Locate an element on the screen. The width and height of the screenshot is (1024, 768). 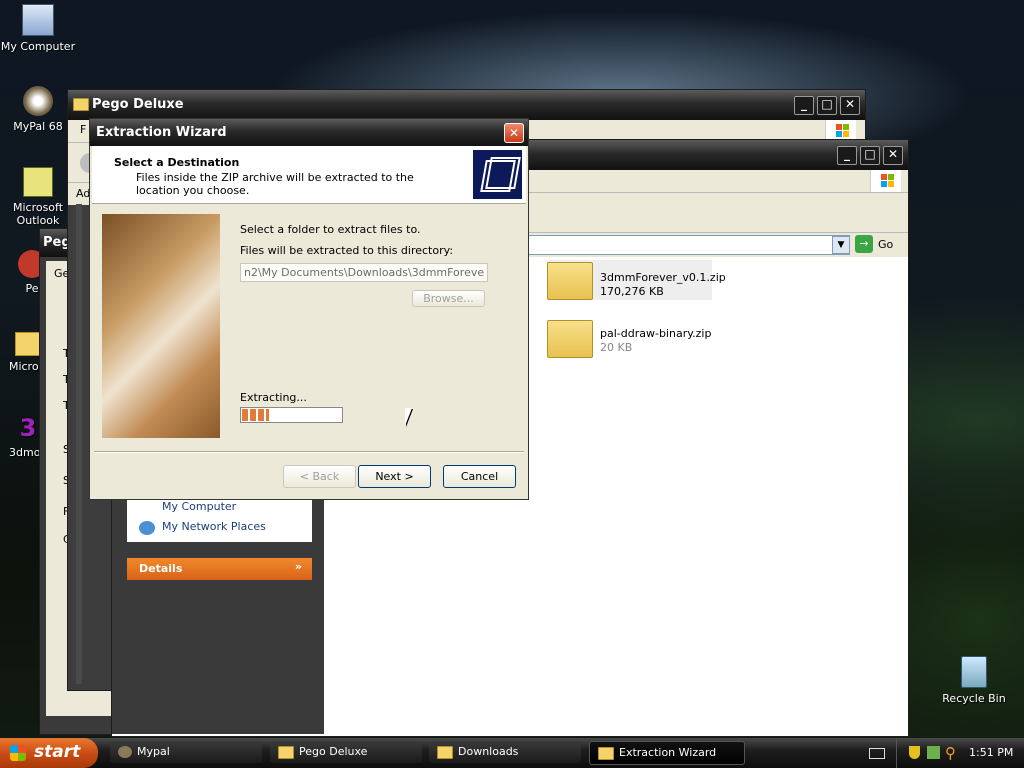
zip-folders-icon is located at coordinates (497, 174).